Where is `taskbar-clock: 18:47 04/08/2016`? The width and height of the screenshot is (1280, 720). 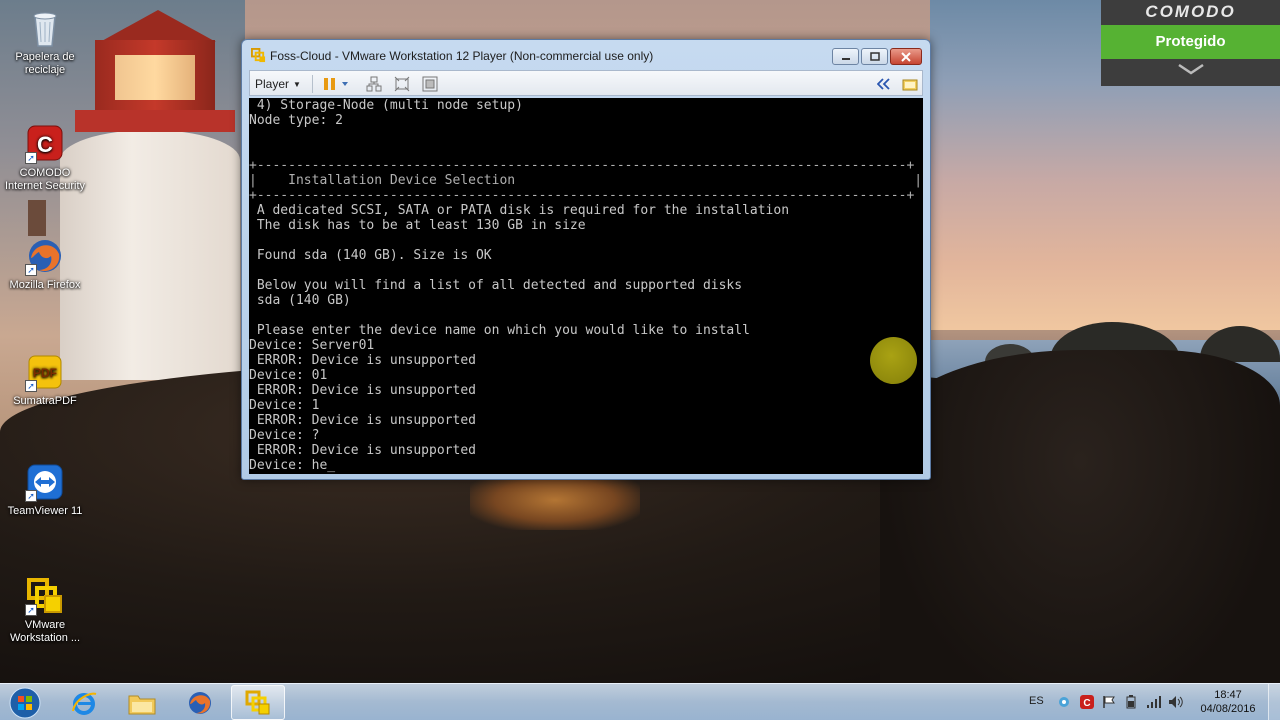
taskbar-clock: 18:47 04/08/2016 is located at coordinates (1228, 702).